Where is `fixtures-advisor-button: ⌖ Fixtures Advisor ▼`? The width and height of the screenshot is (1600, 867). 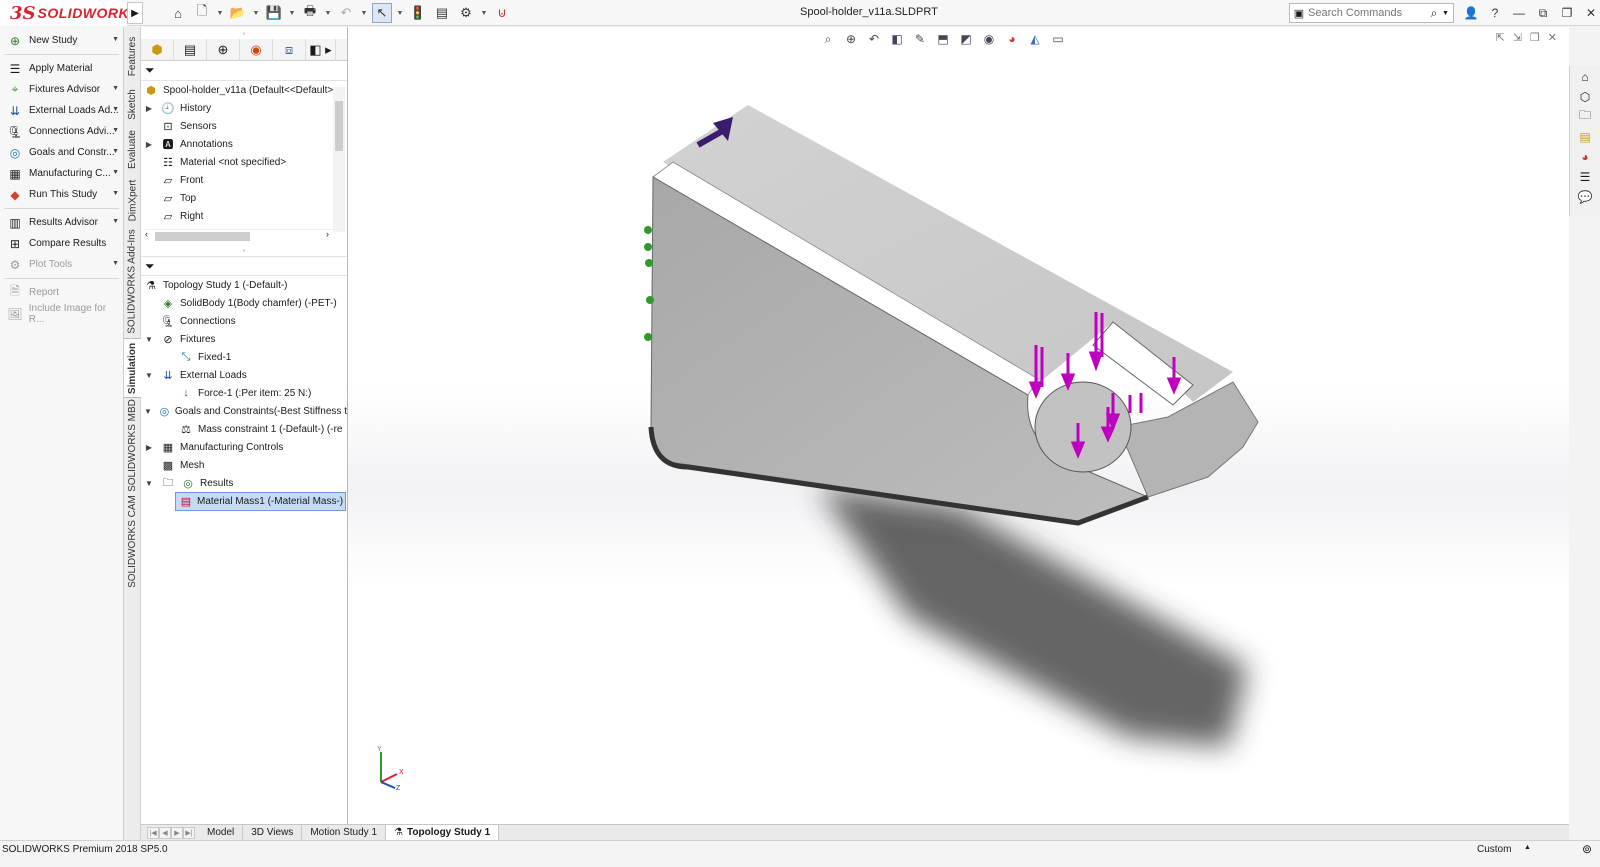
fixtures-advisor-button: ⌖ Fixtures Advisor ▼ is located at coordinates (61, 89).